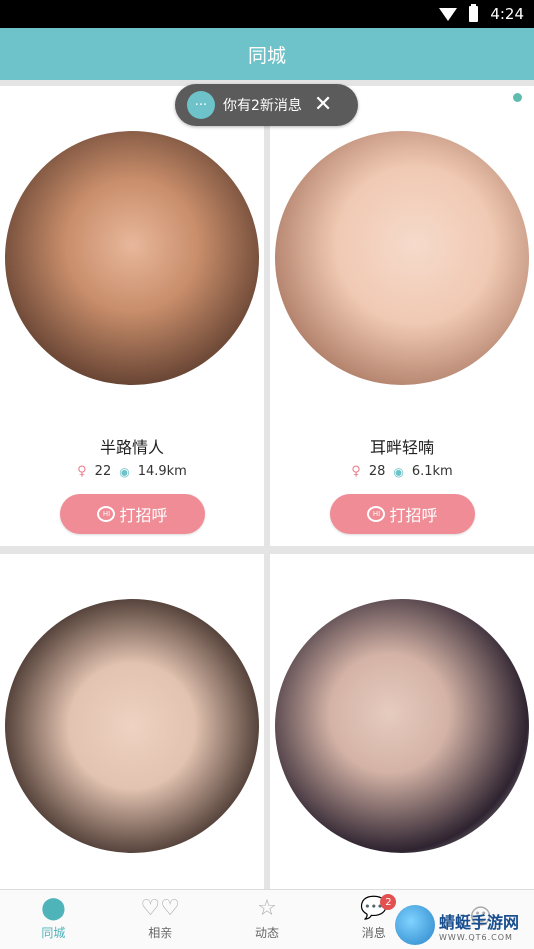  Describe the element at coordinates (160, 933) in the screenshot. I see `tab-label: 相亲` at that location.